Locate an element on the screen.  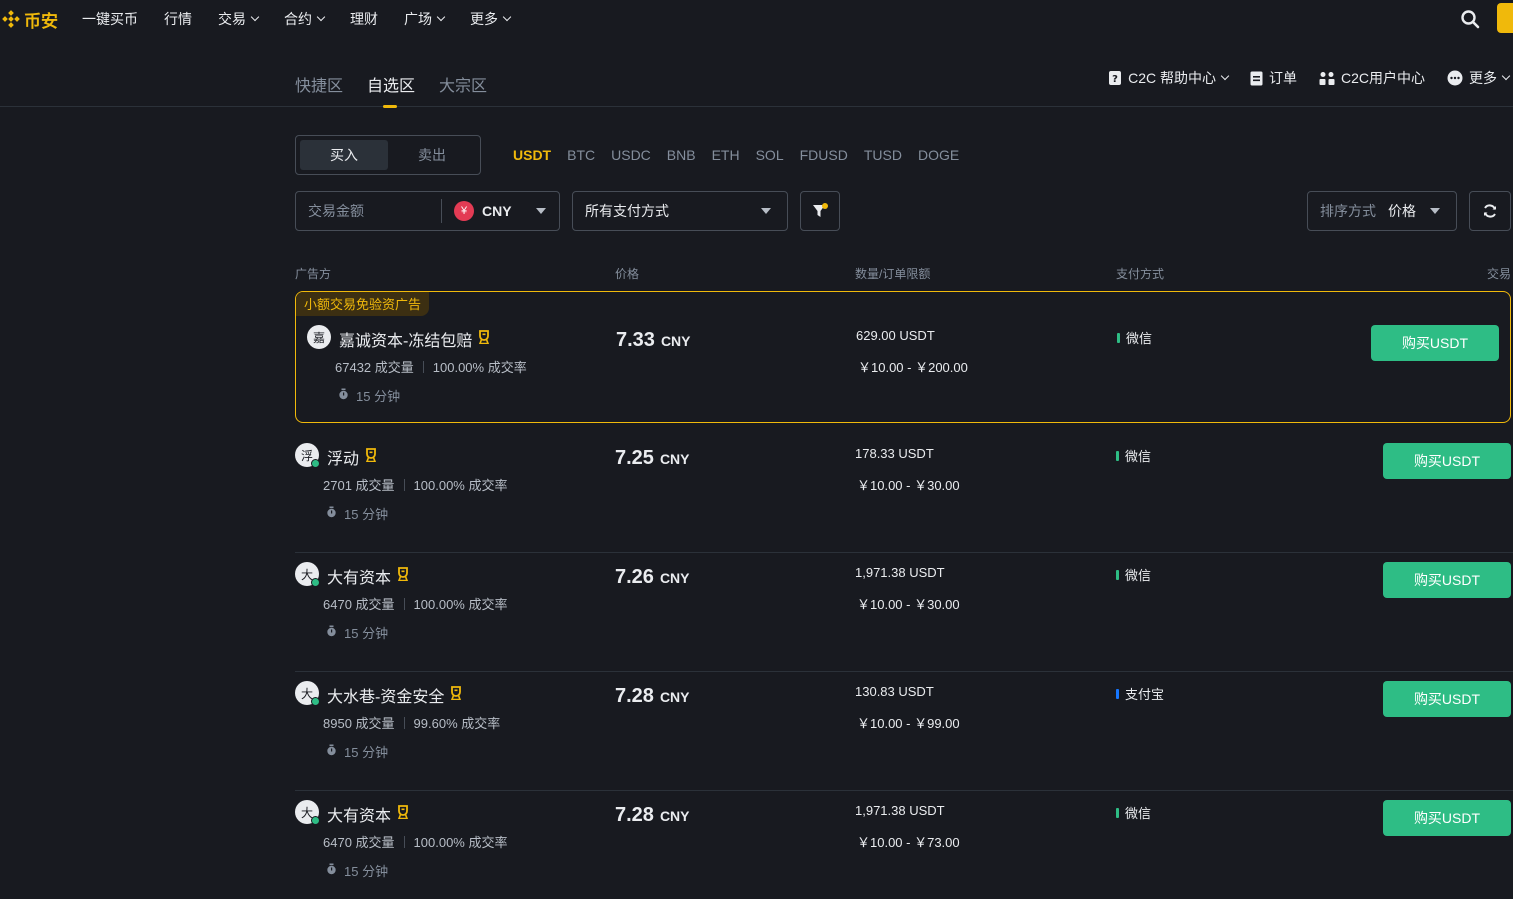
nav-item-6: 更多 is located at coordinates (491, 19).